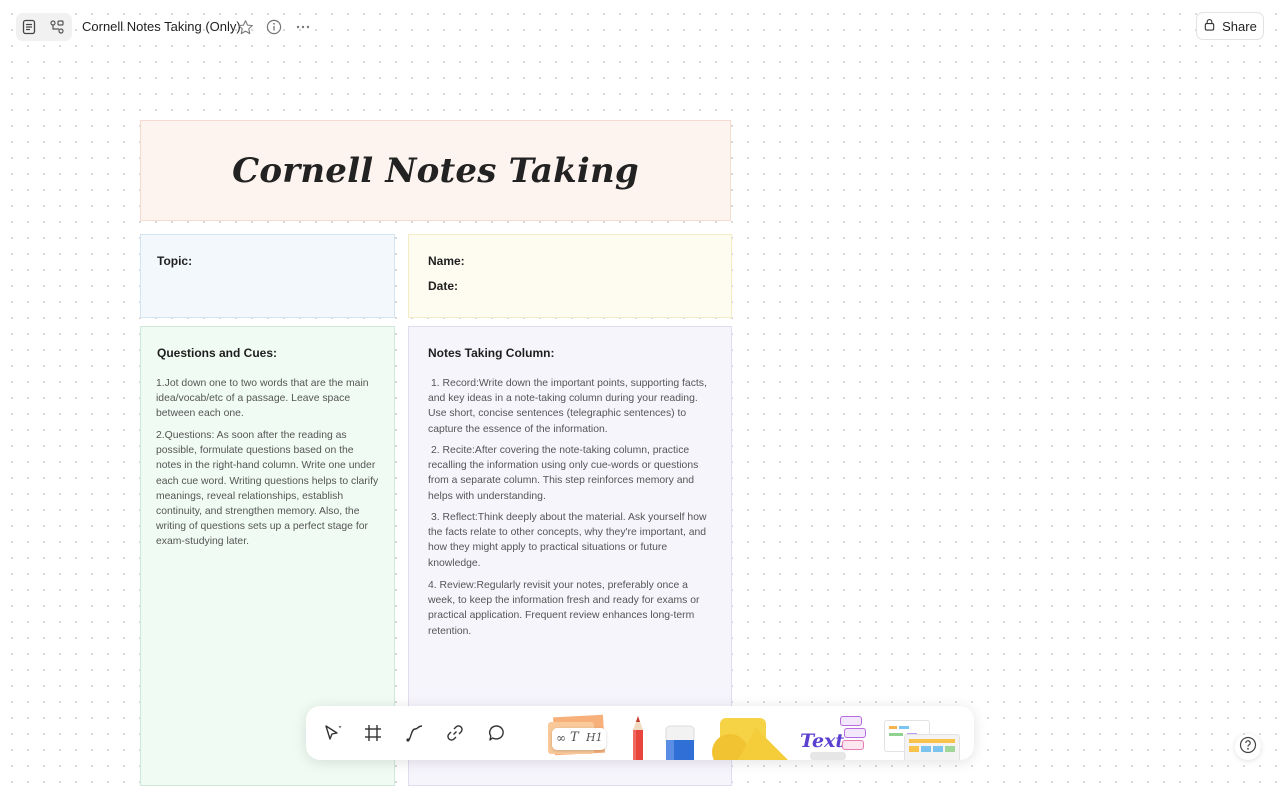 The image size is (1280, 786). Describe the element at coordinates (822, 741) in the screenshot. I see `text-sticker-label: Text` at that location.